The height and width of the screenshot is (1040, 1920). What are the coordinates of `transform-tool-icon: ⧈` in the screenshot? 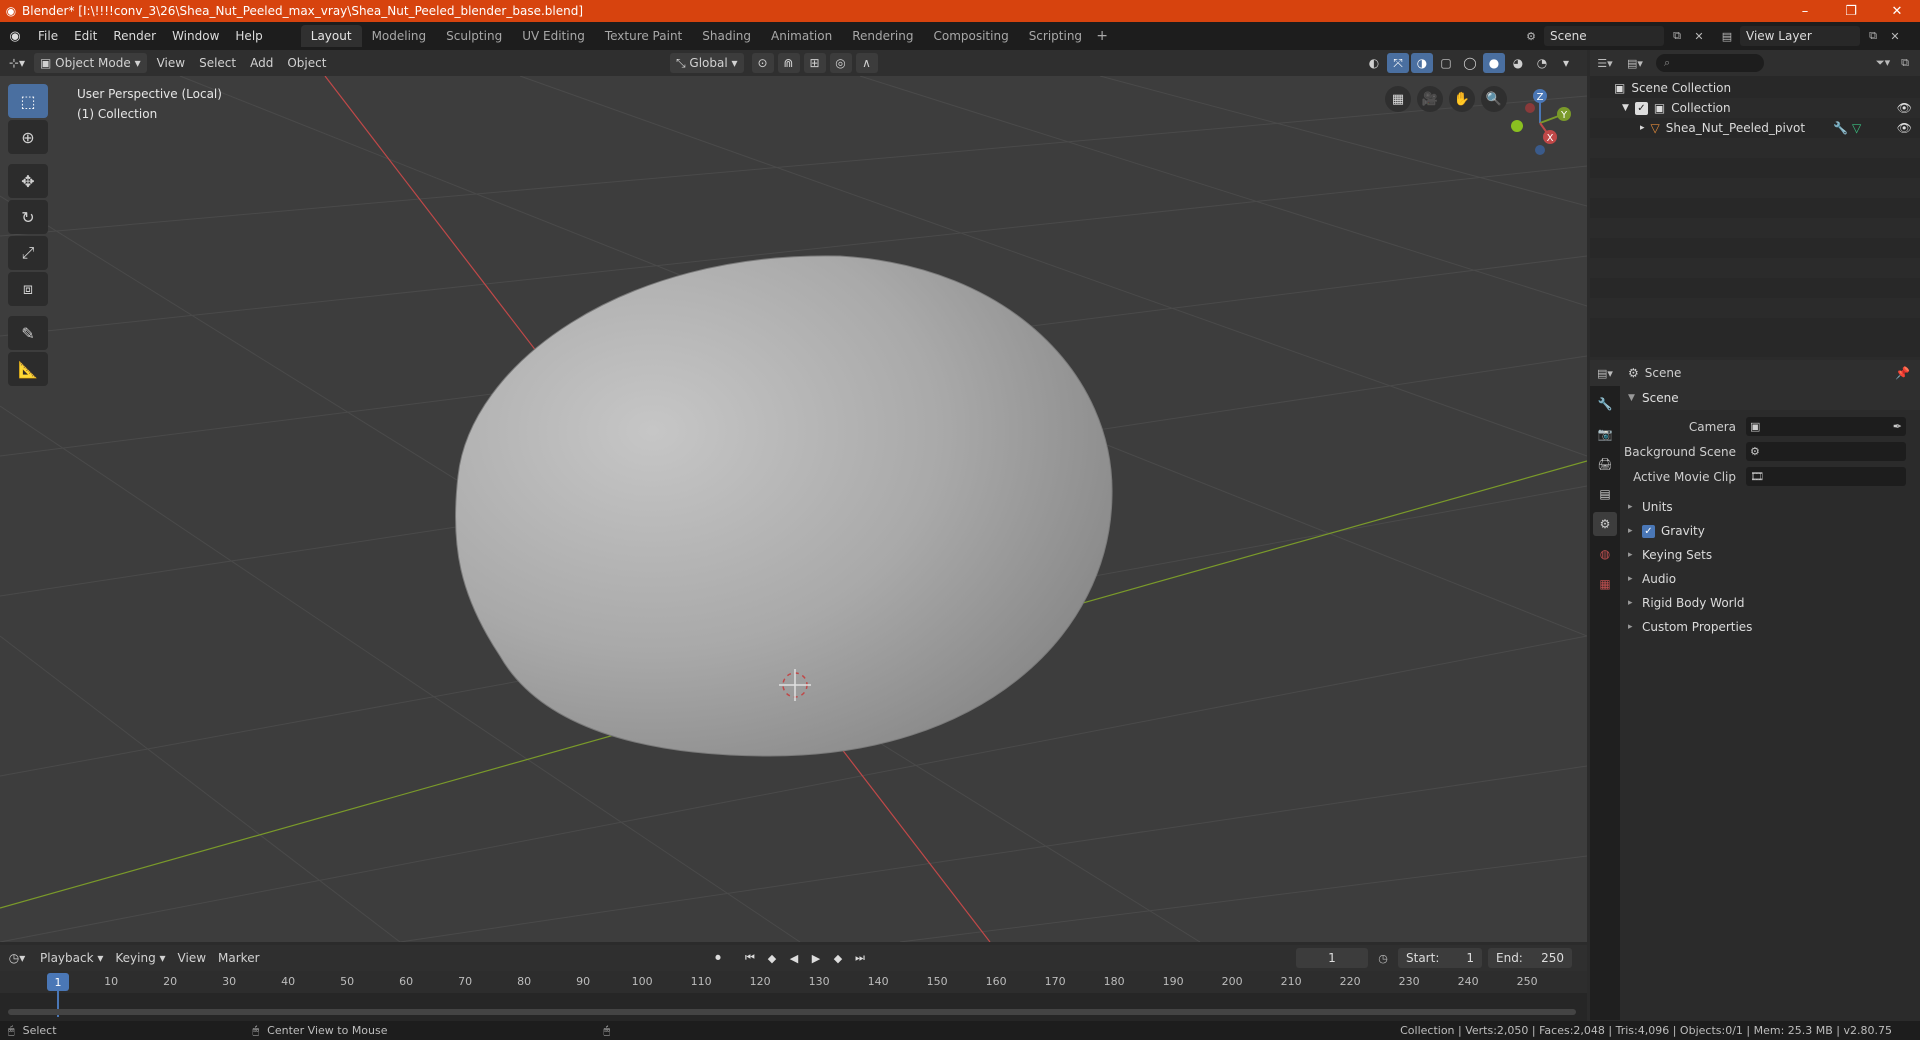 It's located at (28, 289).